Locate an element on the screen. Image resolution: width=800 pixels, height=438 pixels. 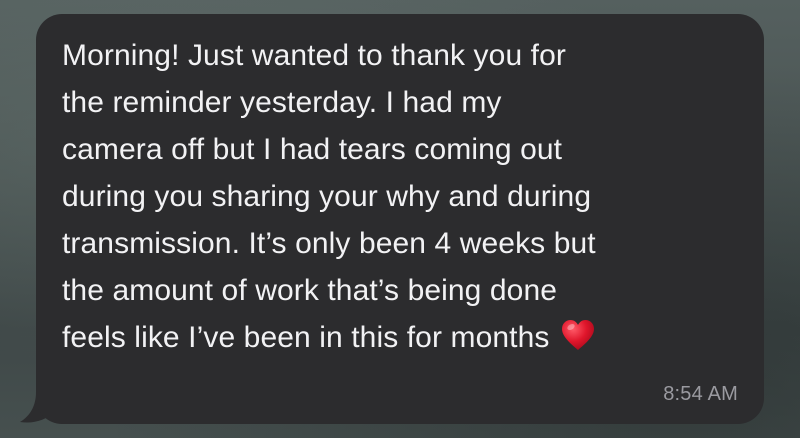
message-line: the amount of work that’s being done is located at coordinates (310, 290).